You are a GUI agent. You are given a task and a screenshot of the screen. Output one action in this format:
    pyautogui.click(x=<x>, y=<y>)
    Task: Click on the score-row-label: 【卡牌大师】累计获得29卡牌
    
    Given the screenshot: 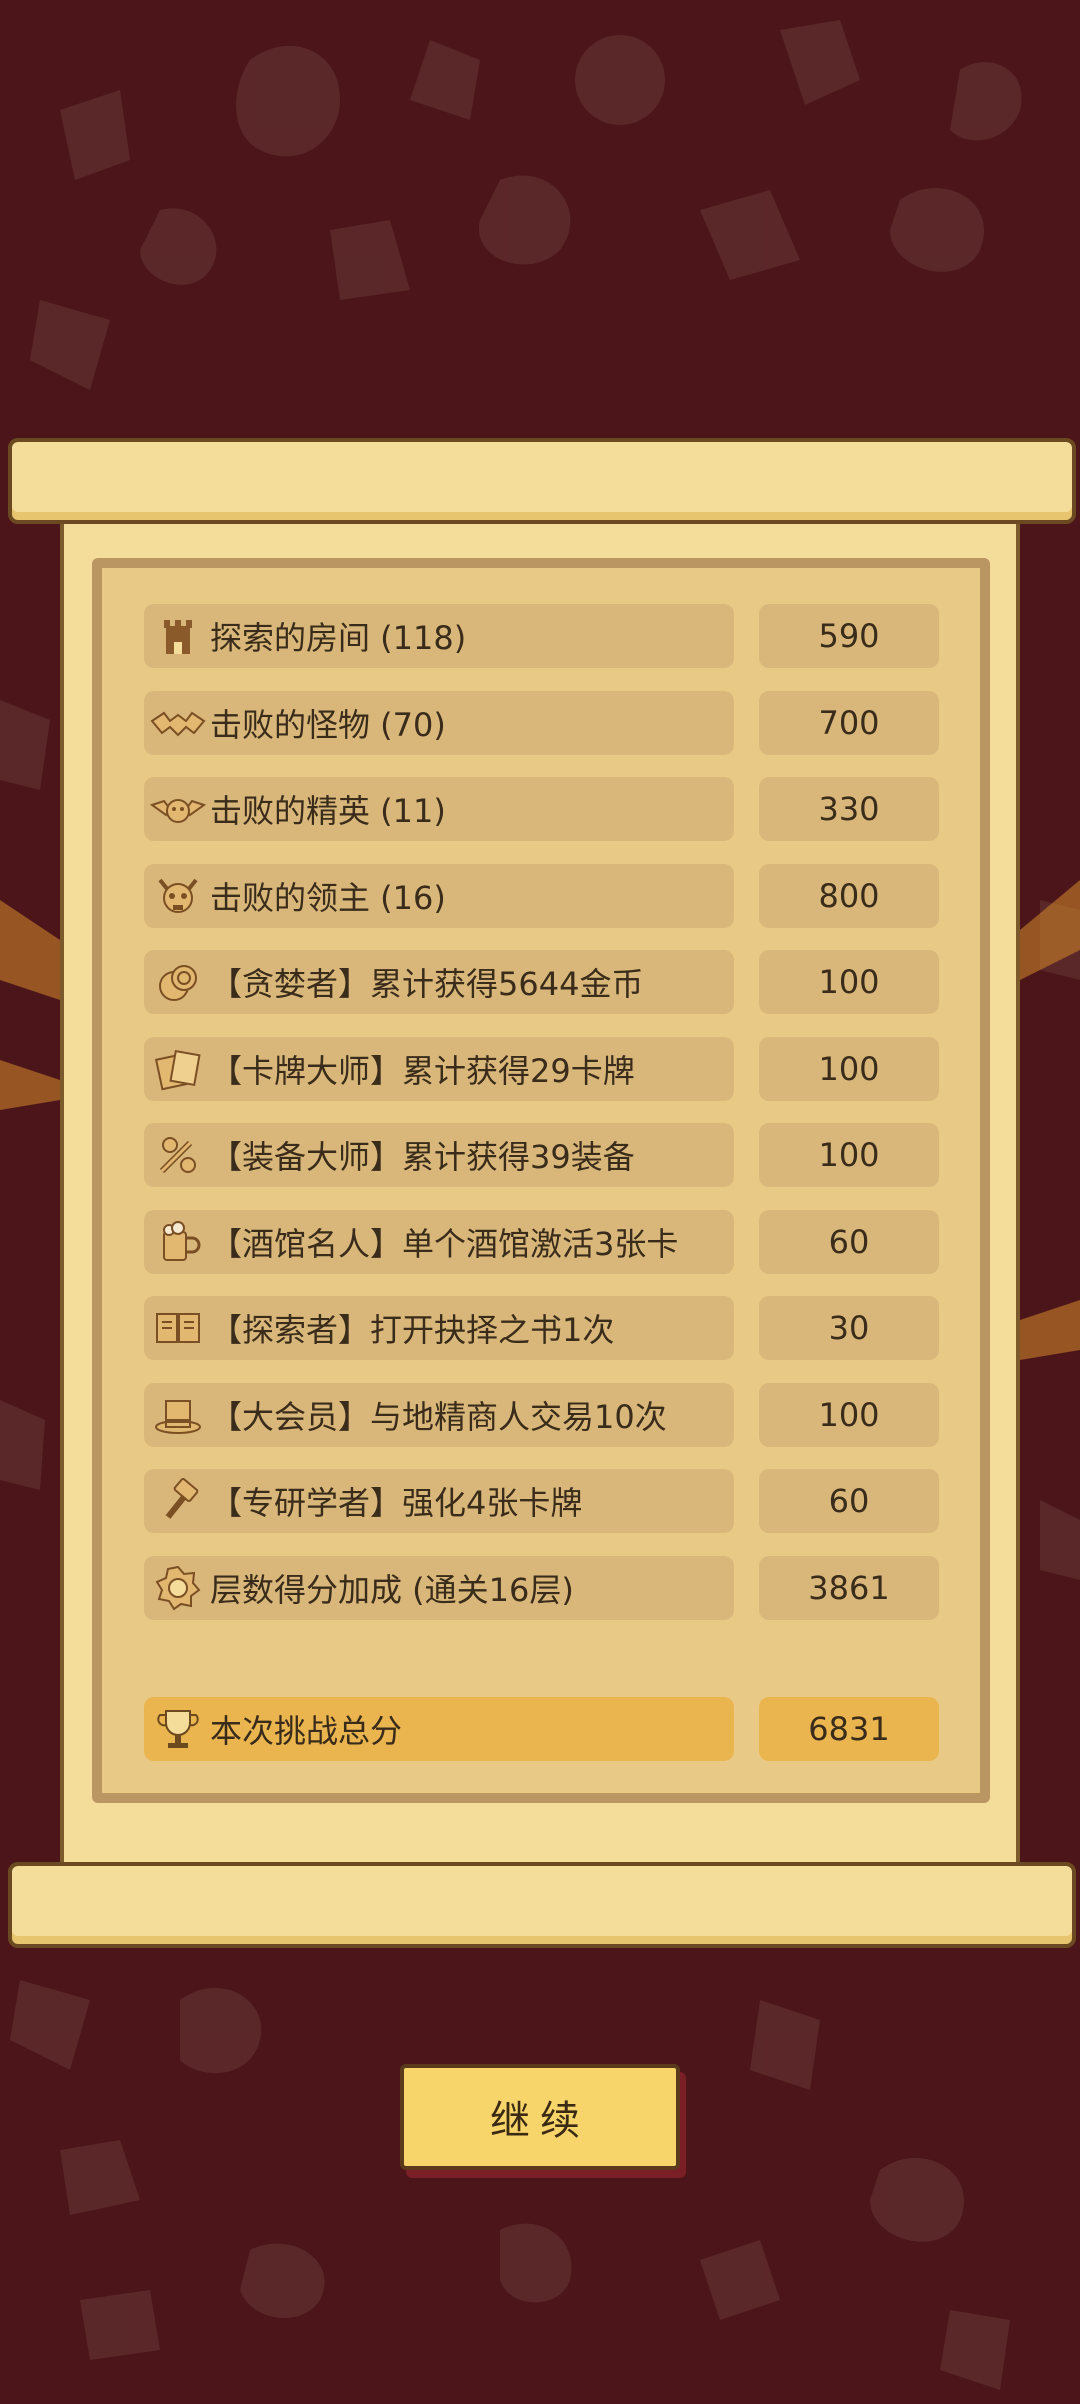 What is the action you would take?
    pyautogui.click(x=422, y=1070)
    